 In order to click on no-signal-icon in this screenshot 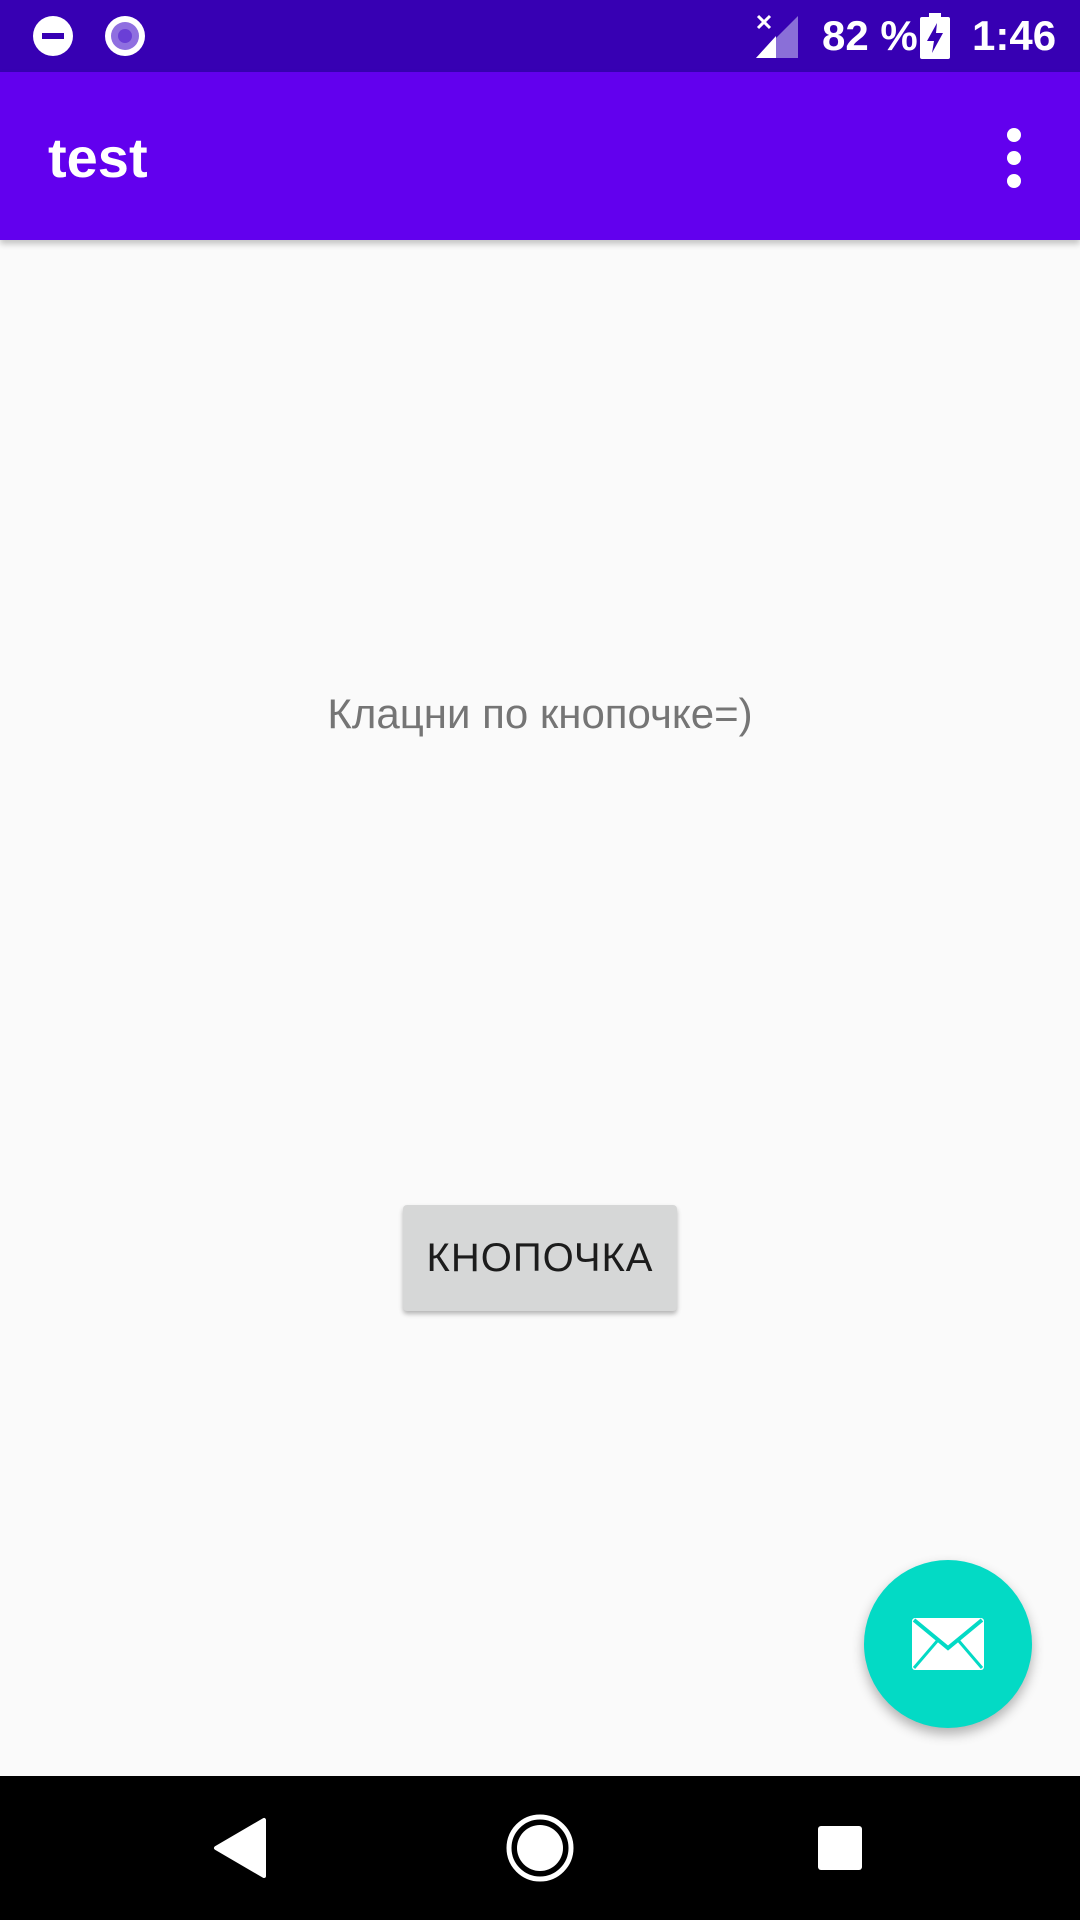, I will do `click(777, 36)`.